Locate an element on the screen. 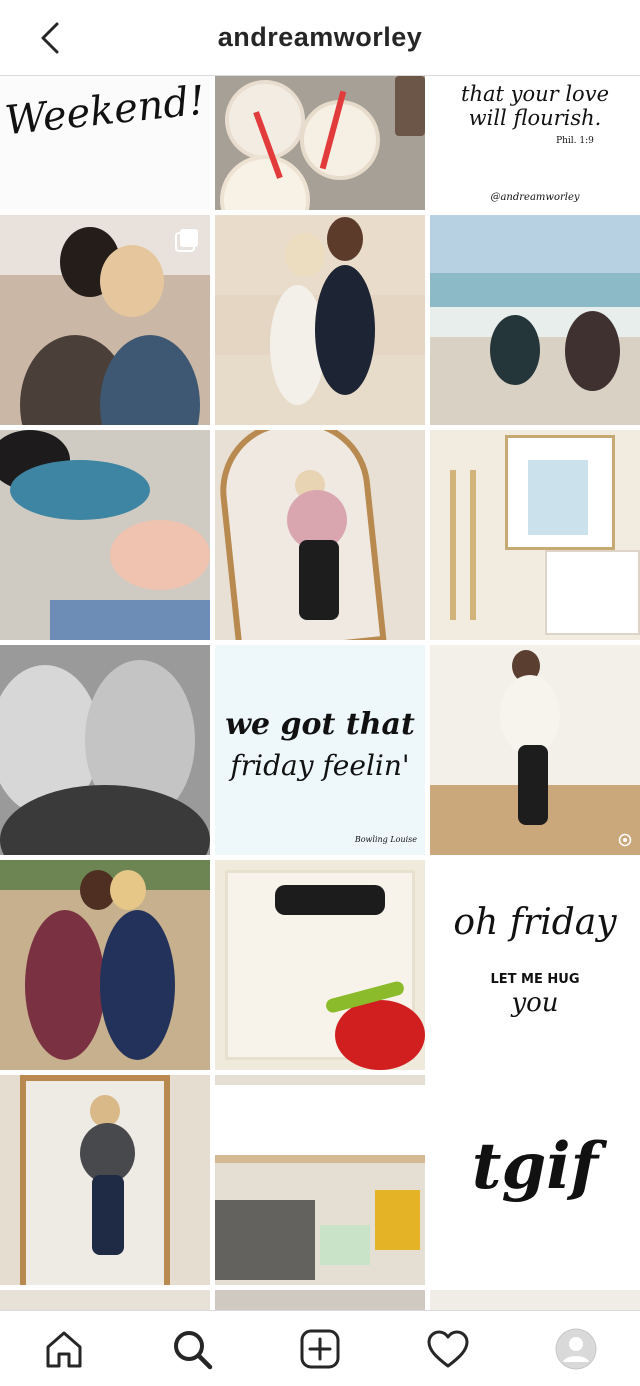 This screenshot has height=1386, width=640. post-tile-kids-beach is located at coordinates (535, 320).